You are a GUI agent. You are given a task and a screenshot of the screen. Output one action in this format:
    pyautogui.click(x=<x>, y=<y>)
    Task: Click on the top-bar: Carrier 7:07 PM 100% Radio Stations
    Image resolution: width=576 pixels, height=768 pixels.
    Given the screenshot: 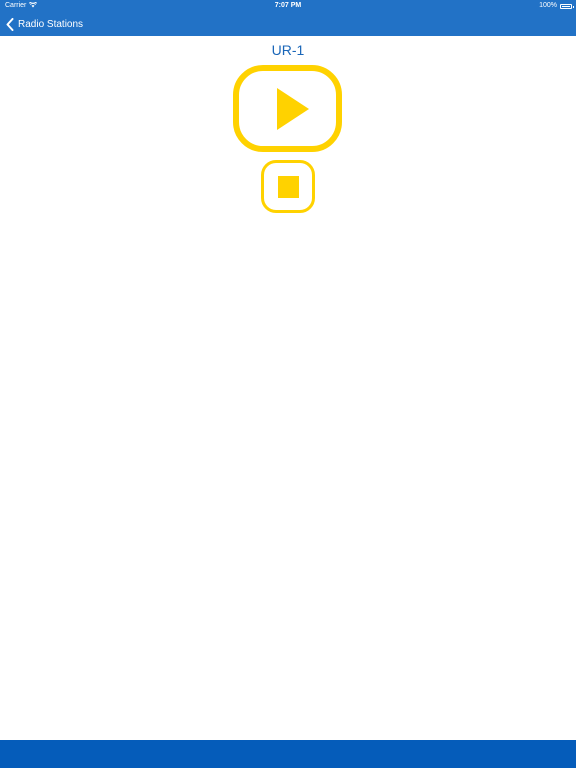 What is the action you would take?
    pyautogui.click(x=288, y=18)
    